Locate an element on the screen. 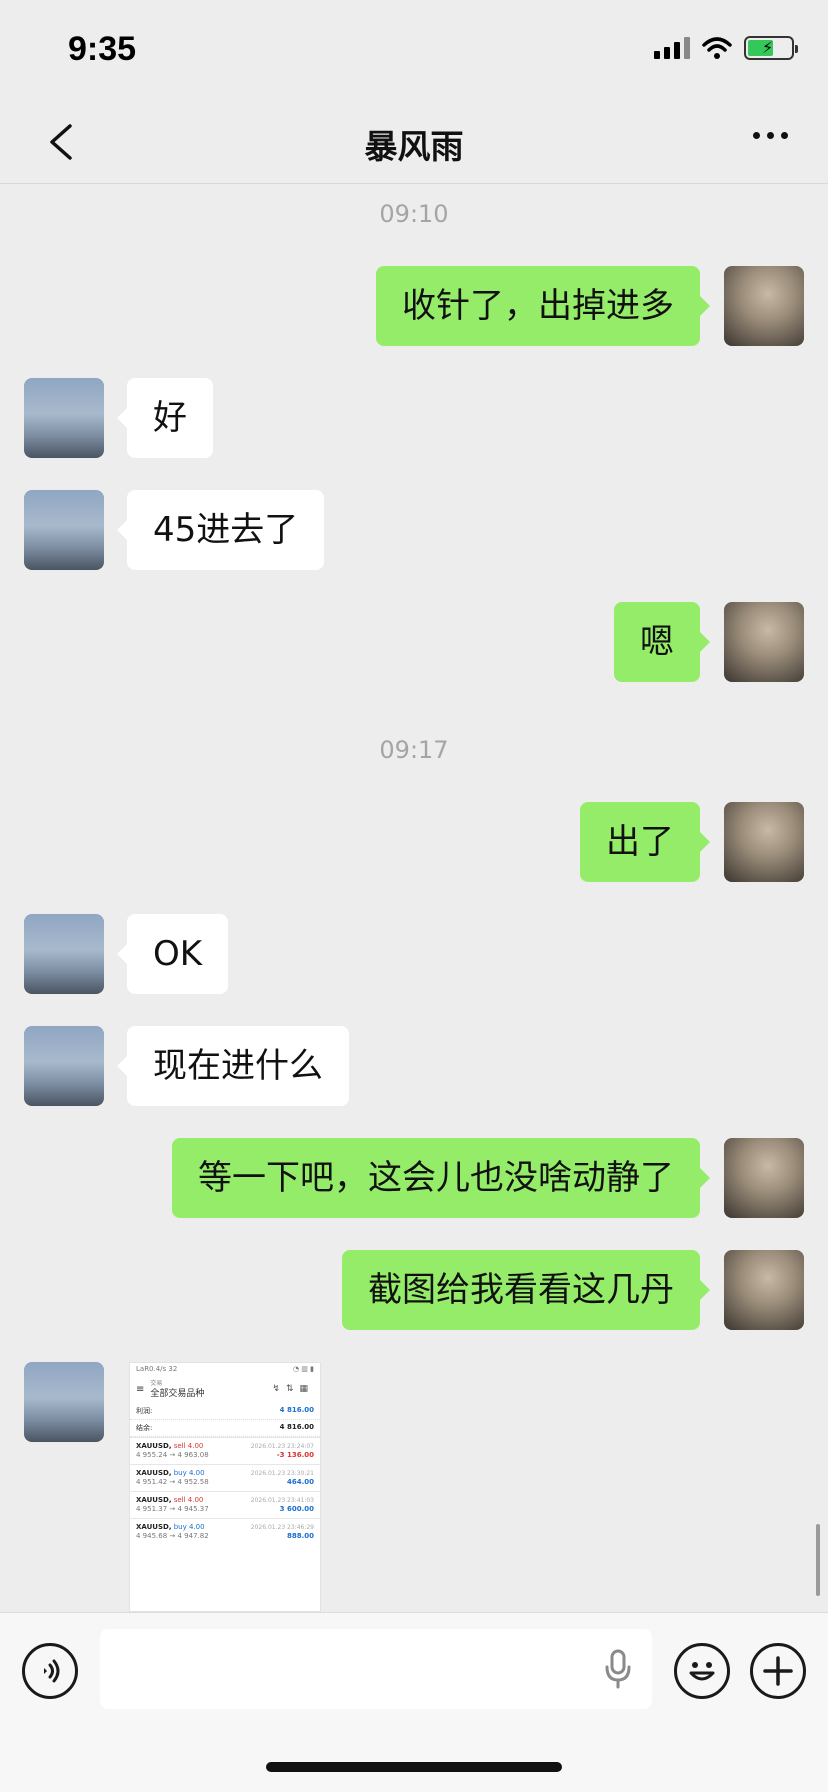 This screenshot has height=1792, width=828. mic-icon is located at coordinates (618, 1669).